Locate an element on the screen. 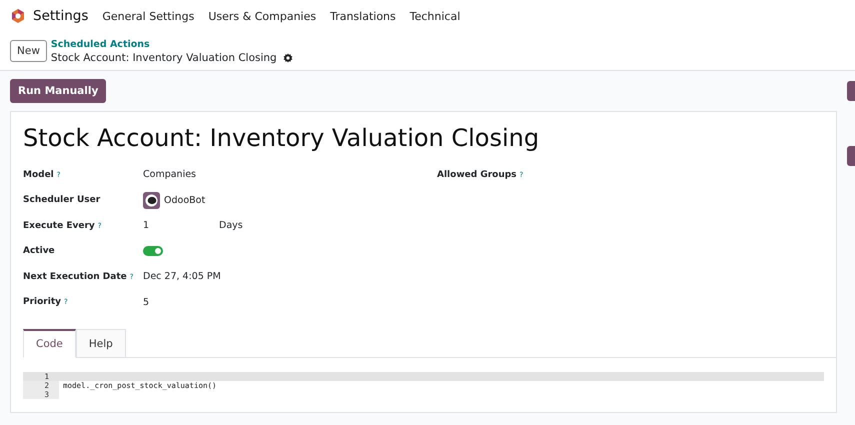 The width and height of the screenshot is (855, 425). field-value: 1 is located at coordinates (146, 226).